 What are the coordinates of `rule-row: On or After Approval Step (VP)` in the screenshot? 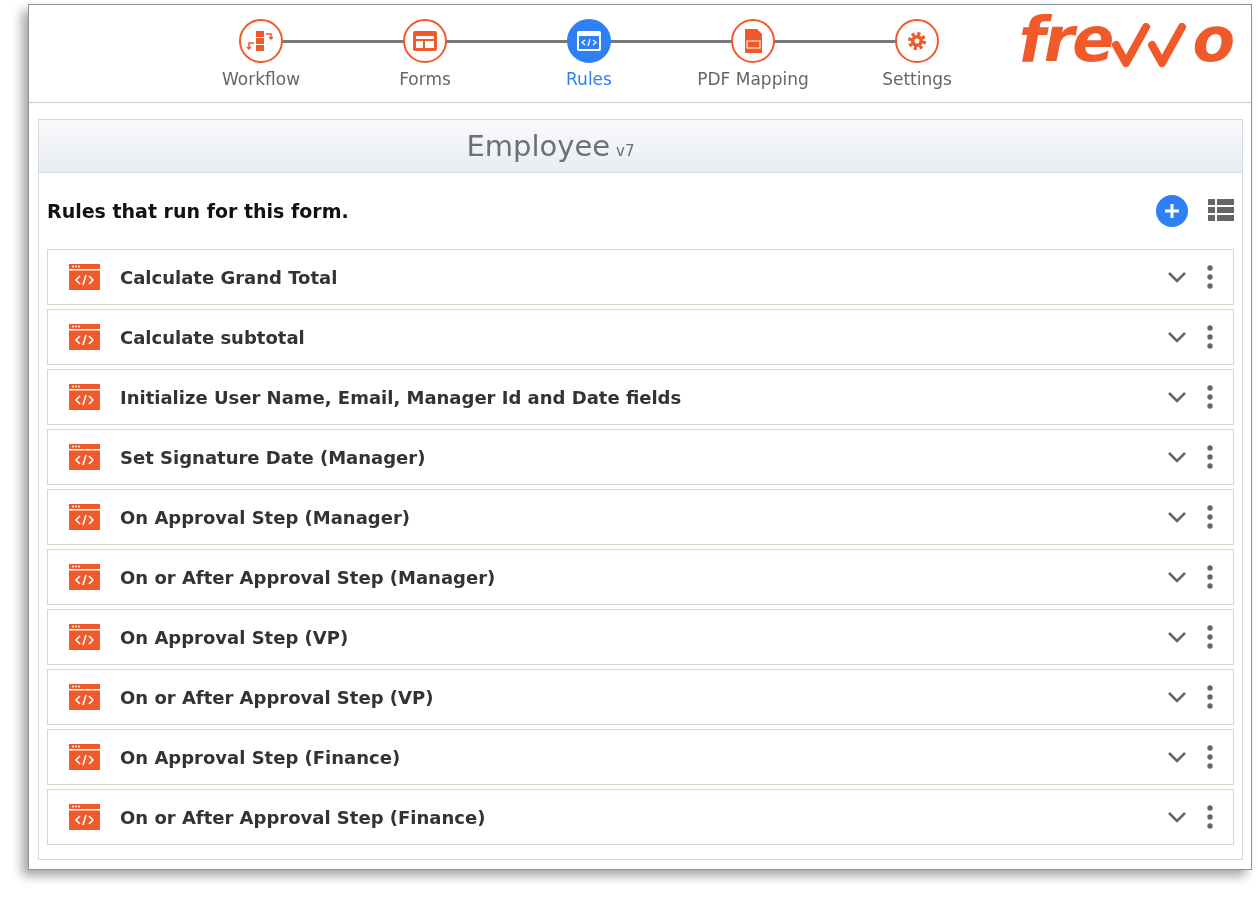 It's located at (640, 697).